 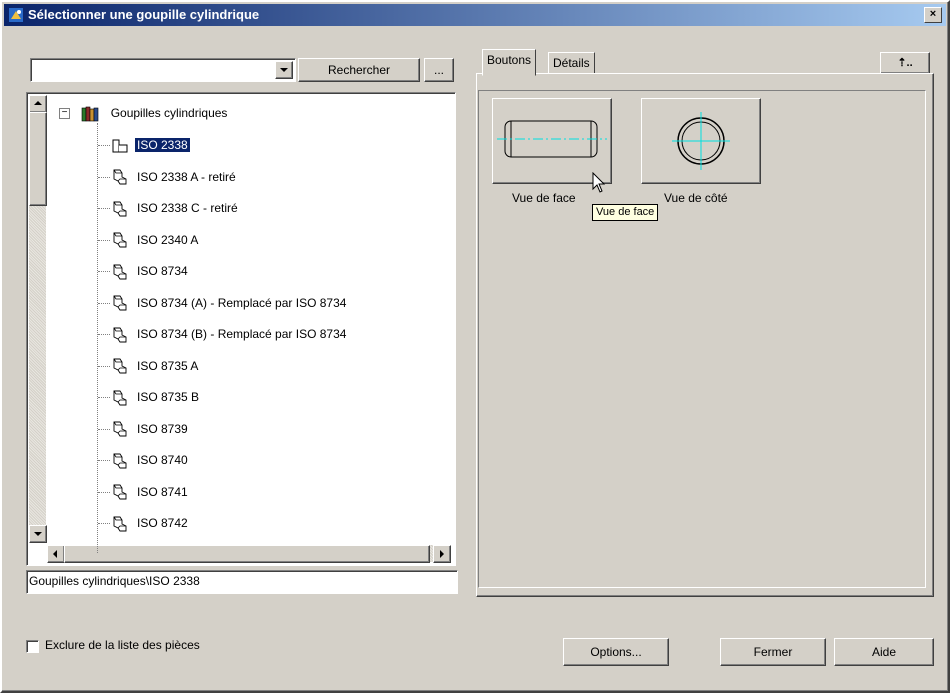 What do you see at coordinates (187, 208) in the screenshot?
I see `tree-item-label: ISO 2338 C - retiré` at bounding box center [187, 208].